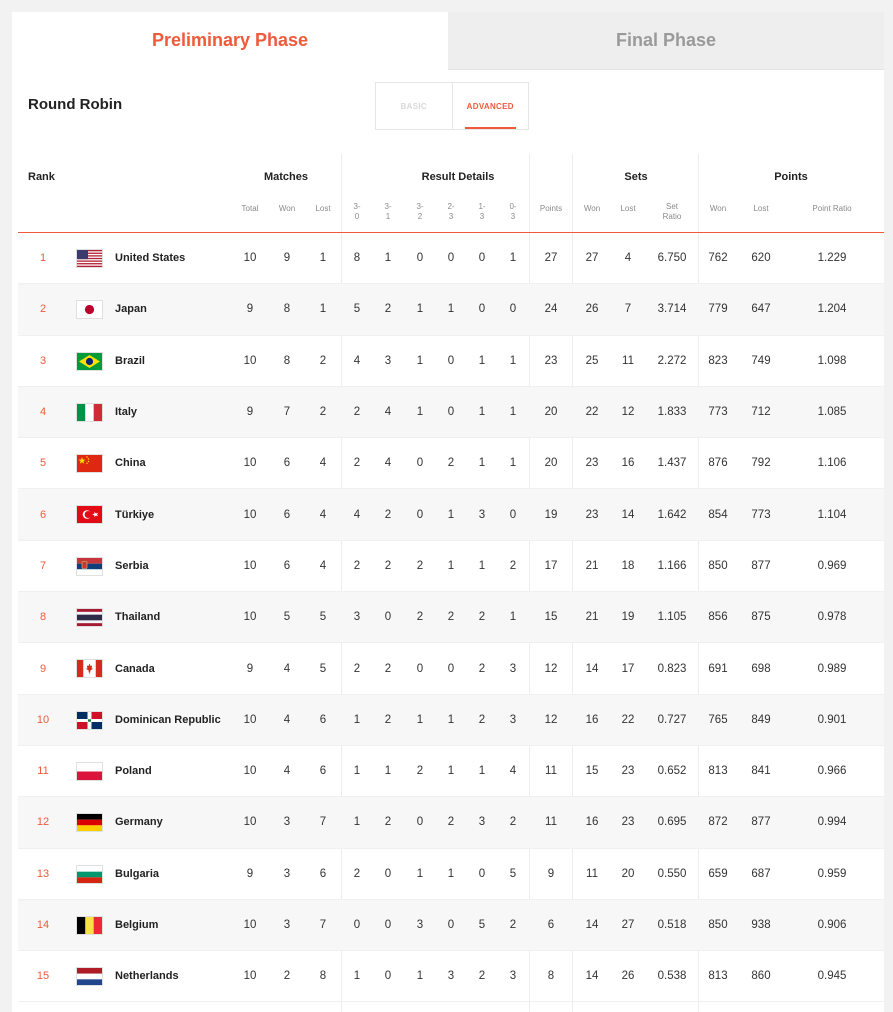 This screenshot has height=1012, width=893. I want to click on subheader-point-ratio: Point Ratio, so click(832, 208).